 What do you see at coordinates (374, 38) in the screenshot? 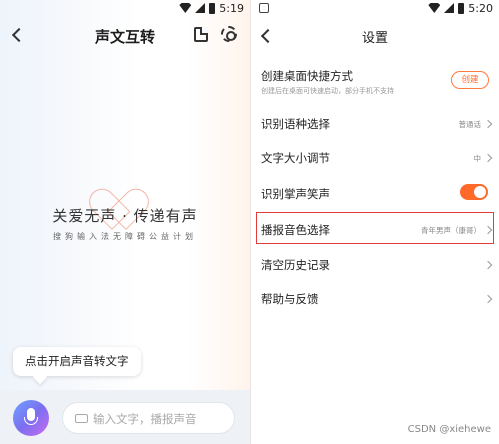
I see `page-title: 设置` at bounding box center [374, 38].